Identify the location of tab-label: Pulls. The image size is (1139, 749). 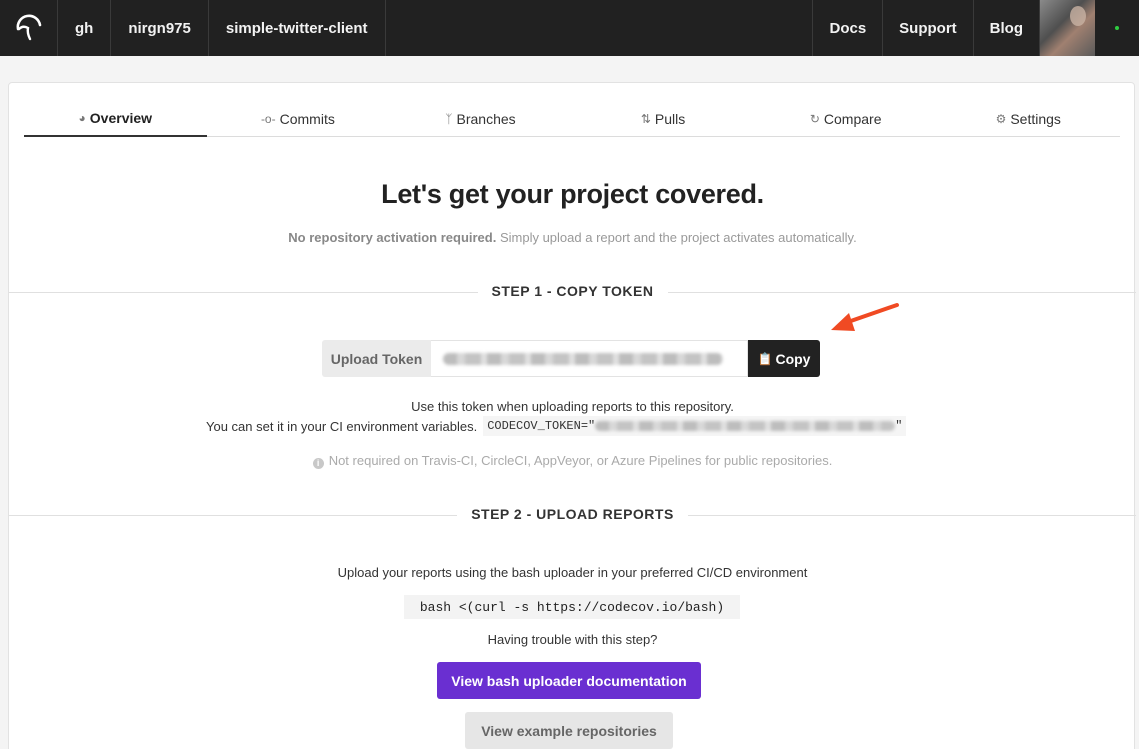
(670, 118).